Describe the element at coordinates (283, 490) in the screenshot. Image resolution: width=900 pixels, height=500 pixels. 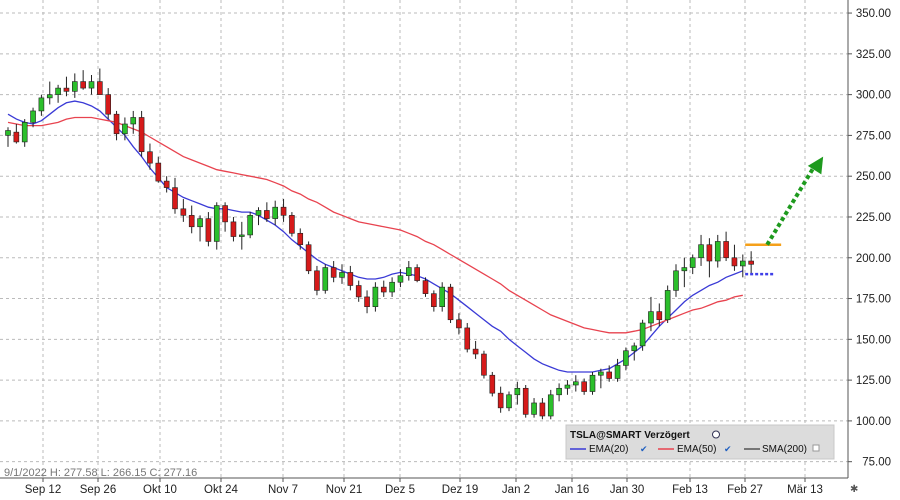
I see `x-tick-label: Nov 7` at that location.